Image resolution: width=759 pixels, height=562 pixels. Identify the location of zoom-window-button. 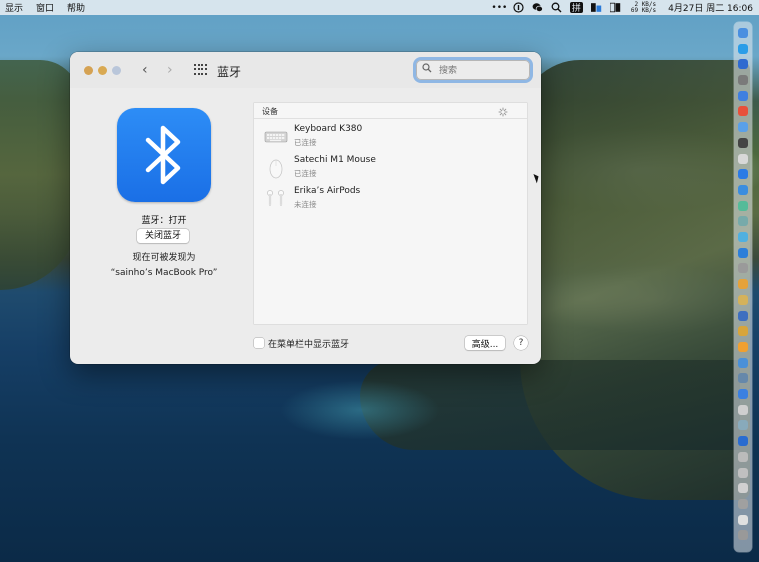
(116, 70).